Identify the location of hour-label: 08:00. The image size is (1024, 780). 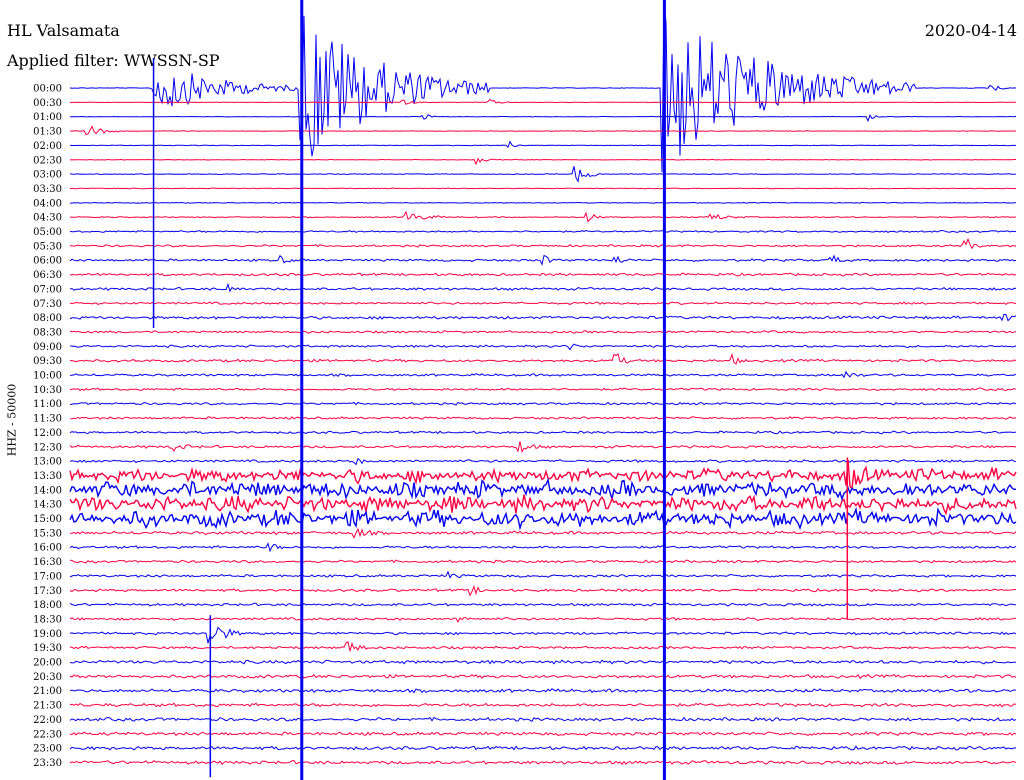
(47, 318).